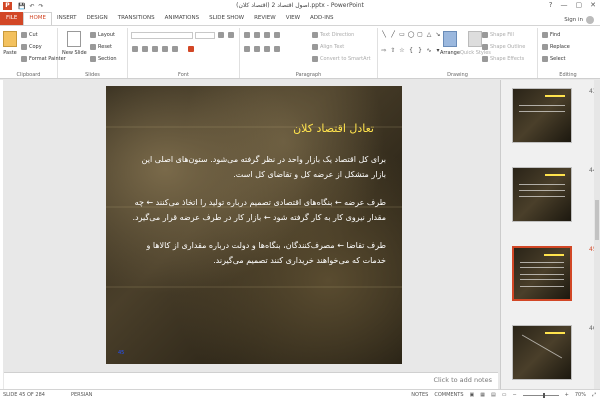 The image size is (600, 400). What do you see at coordinates (579, 20) in the screenshot?
I see `sign-in: Sign in` at bounding box center [579, 20].